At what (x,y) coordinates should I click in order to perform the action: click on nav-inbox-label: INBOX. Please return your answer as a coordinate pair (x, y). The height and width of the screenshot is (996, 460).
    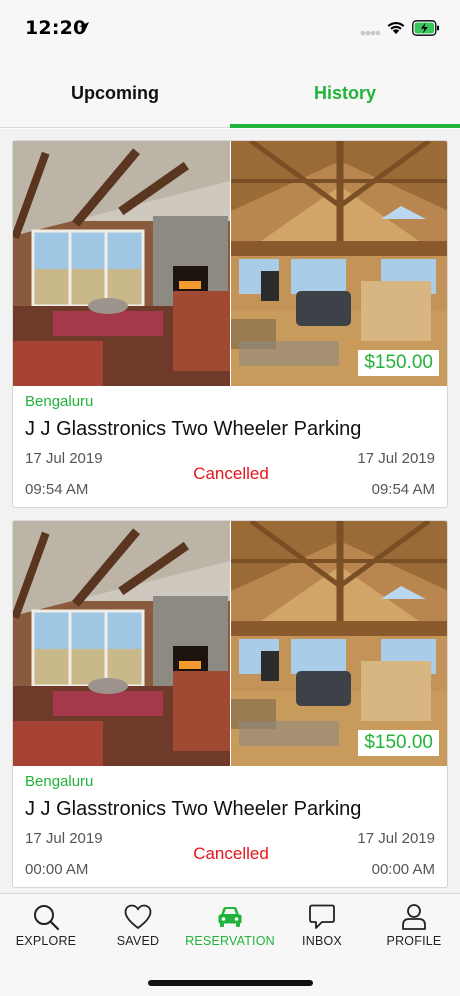
    Looking at the image, I should click on (322, 941).